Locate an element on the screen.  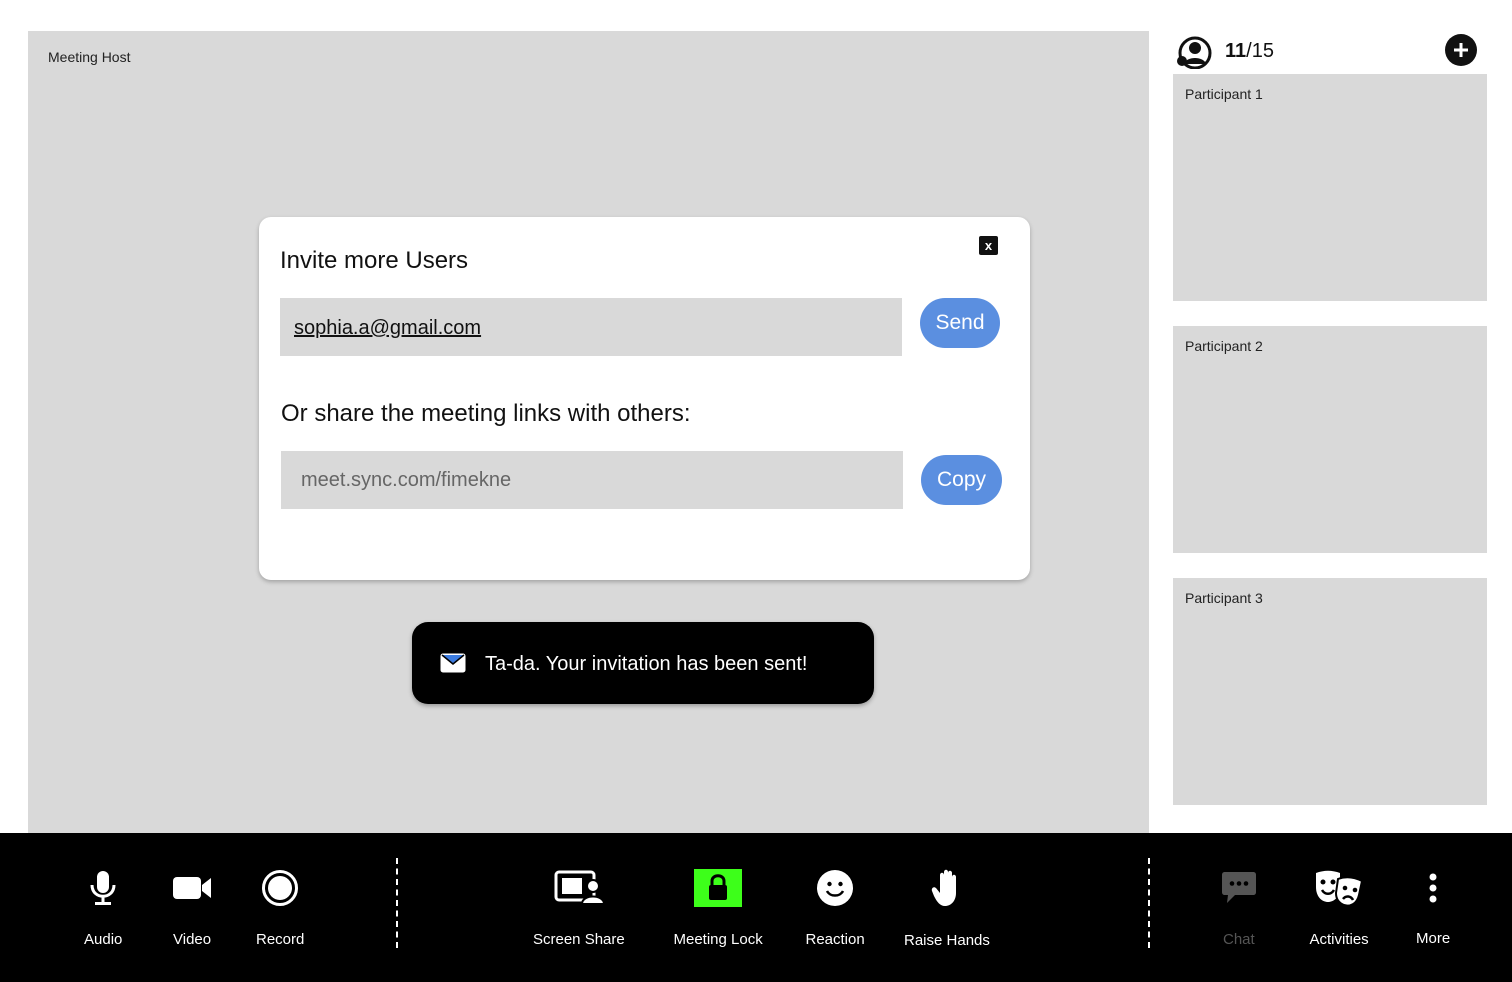
raise-hand-button: Raise Hands is located at coordinates (947, 907).